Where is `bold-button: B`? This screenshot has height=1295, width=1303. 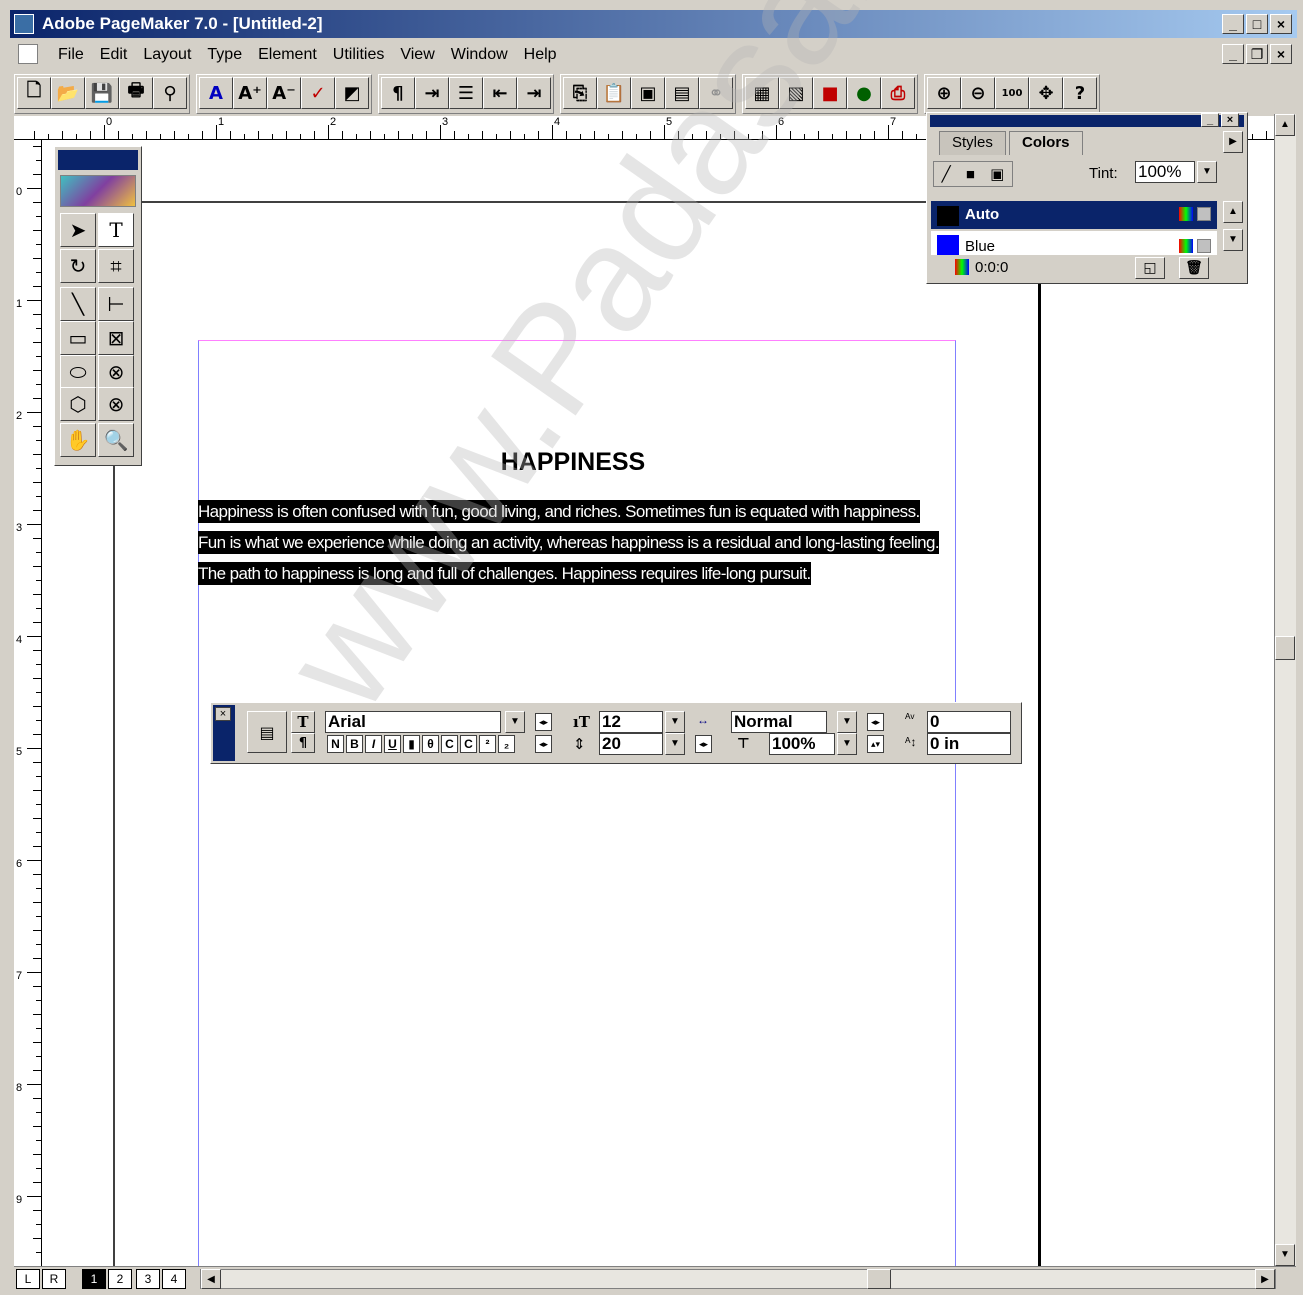
bold-button: B is located at coordinates (354, 744).